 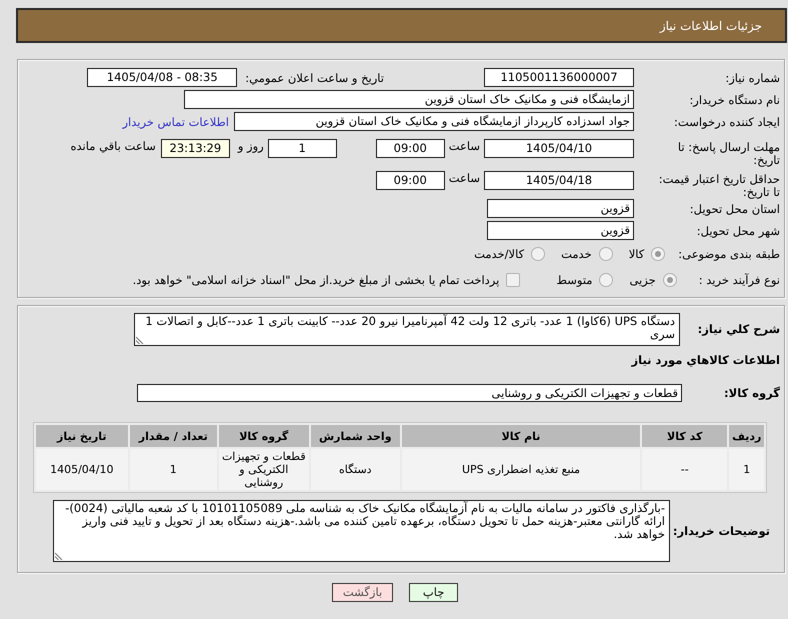 What do you see at coordinates (410, 180) in the screenshot?
I see `validity-time-field: 09:00` at bounding box center [410, 180].